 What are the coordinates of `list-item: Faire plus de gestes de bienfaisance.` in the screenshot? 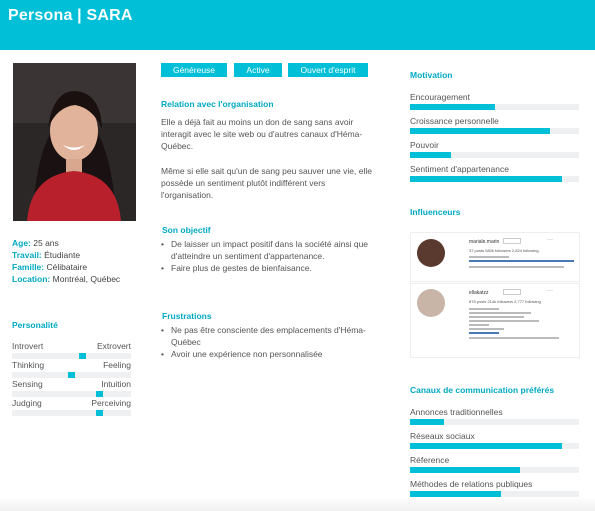 It's located at (264, 268).